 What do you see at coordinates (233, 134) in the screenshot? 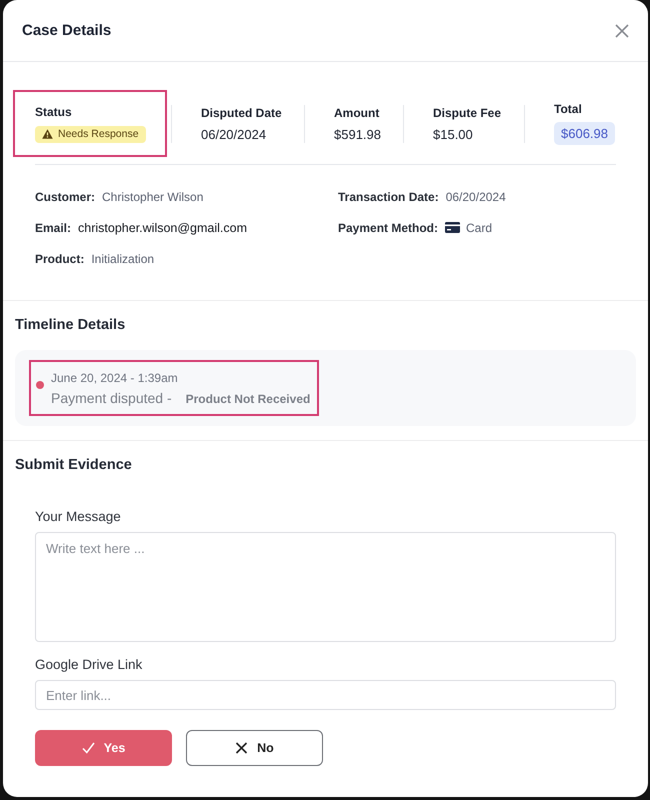
I see `summary-value: 06/20/2024` at bounding box center [233, 134].